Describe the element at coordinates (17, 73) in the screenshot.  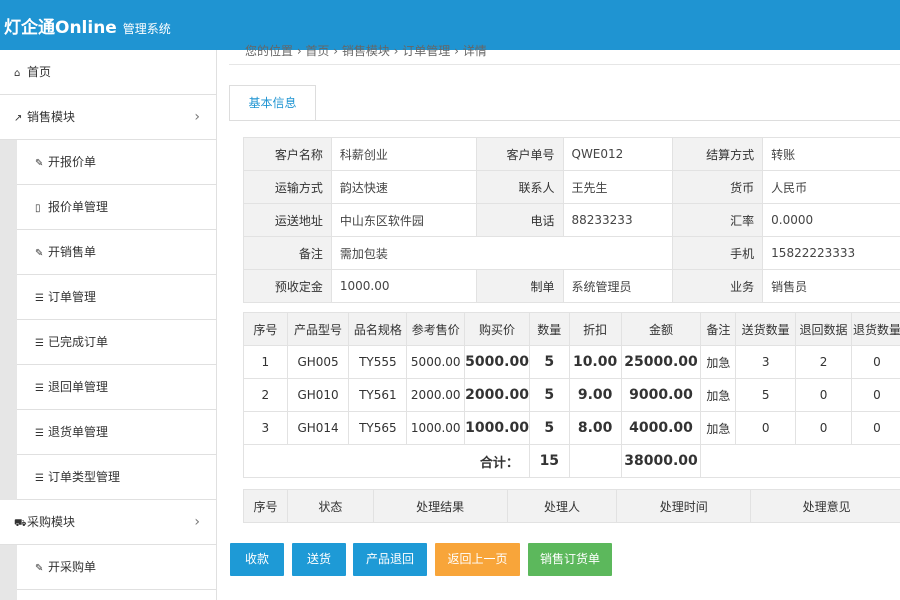
I see `home-icon: ⌂` at that location.